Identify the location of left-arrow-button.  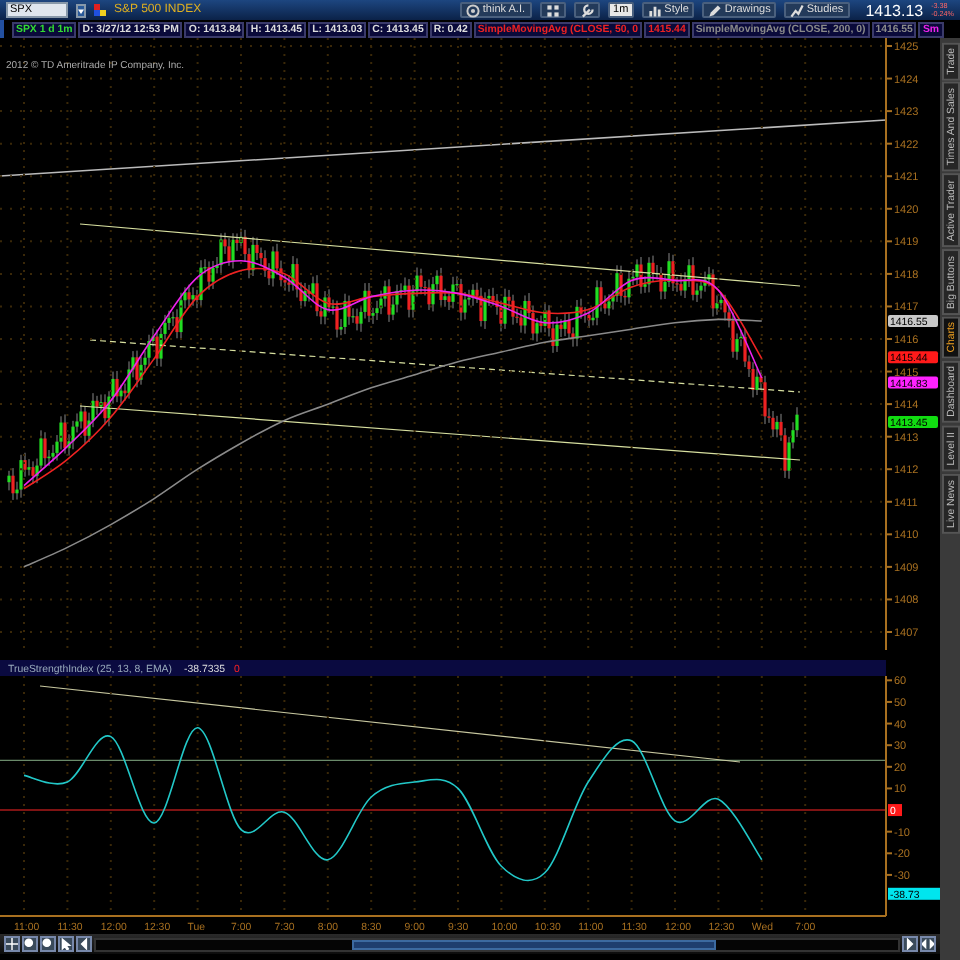
(84, 944).